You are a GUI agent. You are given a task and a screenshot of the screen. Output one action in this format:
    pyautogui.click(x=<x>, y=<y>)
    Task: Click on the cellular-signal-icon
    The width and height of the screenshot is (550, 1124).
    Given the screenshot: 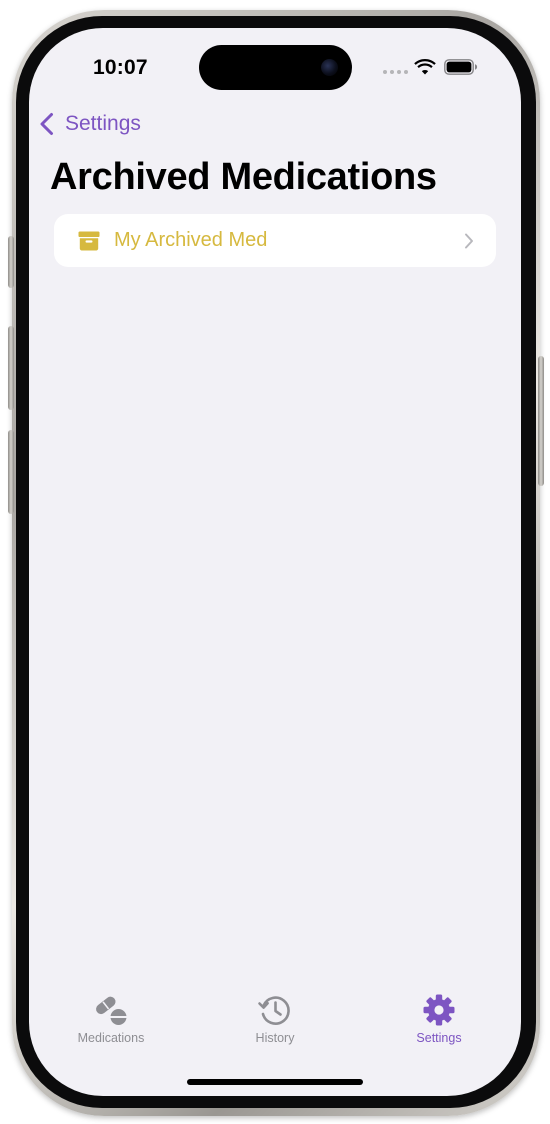 What is the action you would take?
    pyautogui.click(x=395, y=72)
    